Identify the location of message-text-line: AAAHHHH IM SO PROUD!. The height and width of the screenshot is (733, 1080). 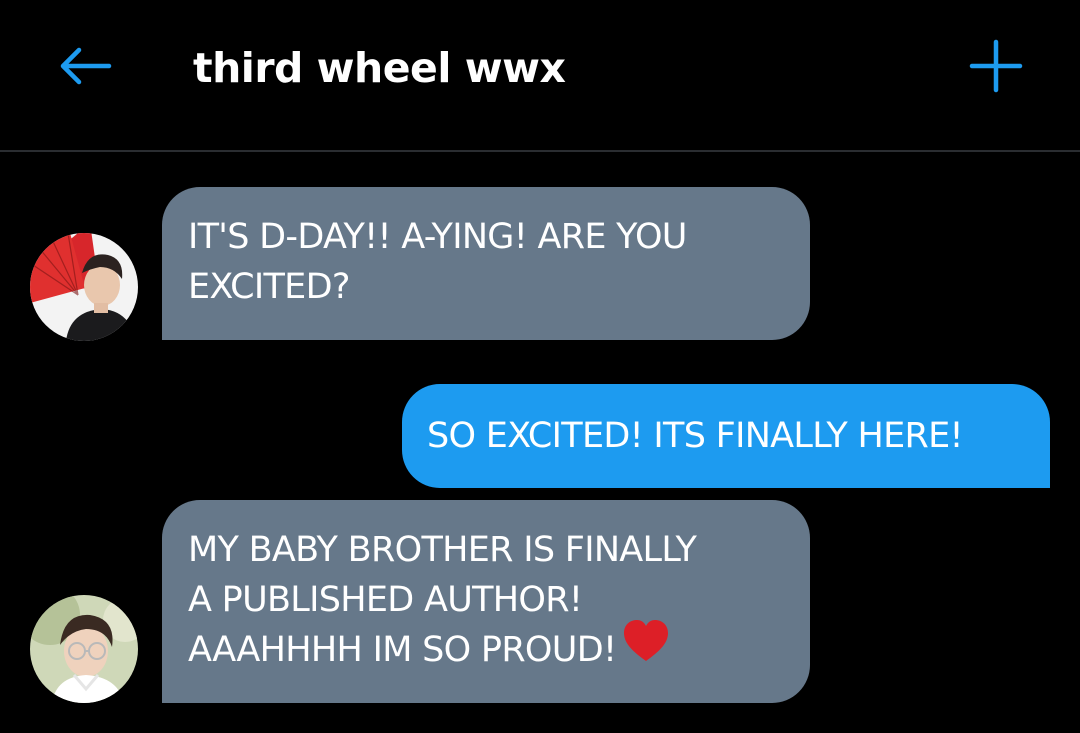
(402, 650).